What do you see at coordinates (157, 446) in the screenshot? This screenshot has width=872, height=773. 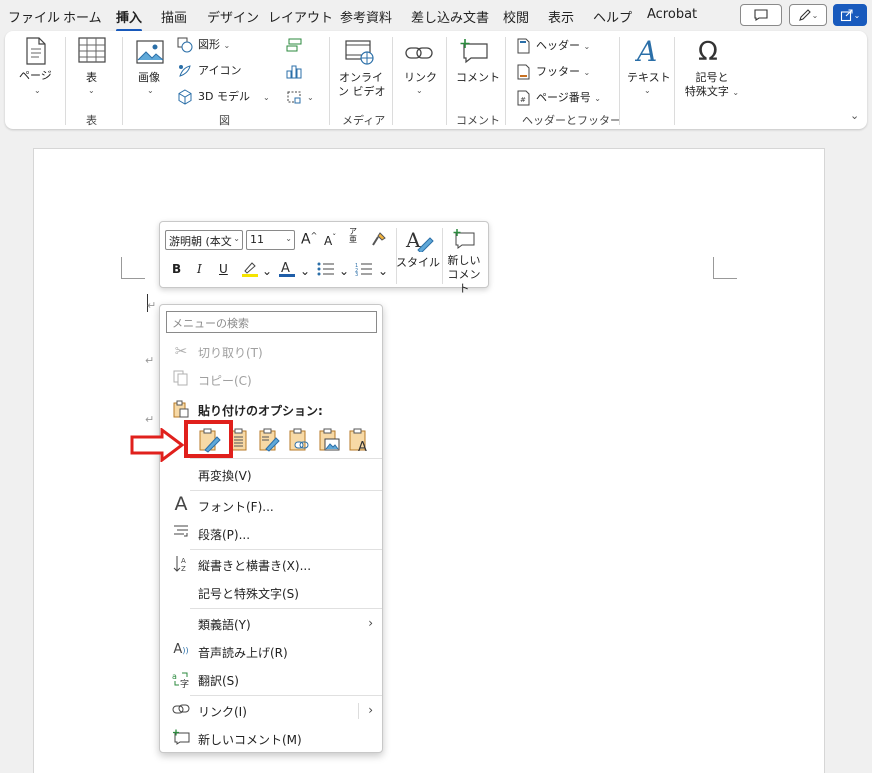 I see `red-arrow-icon` at bounding box center [157, 446].